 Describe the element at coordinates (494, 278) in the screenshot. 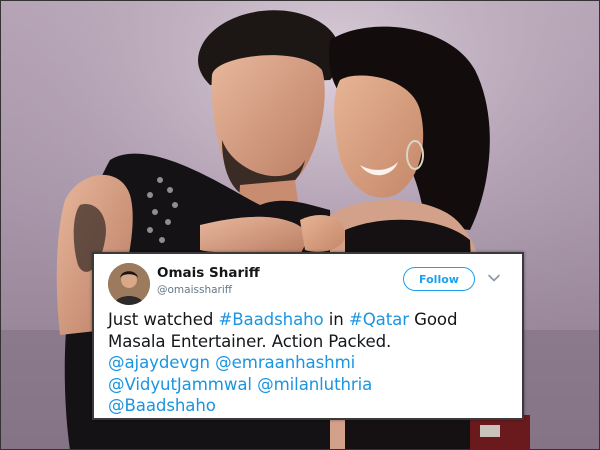

I see `chevron-down-icon` at that location.